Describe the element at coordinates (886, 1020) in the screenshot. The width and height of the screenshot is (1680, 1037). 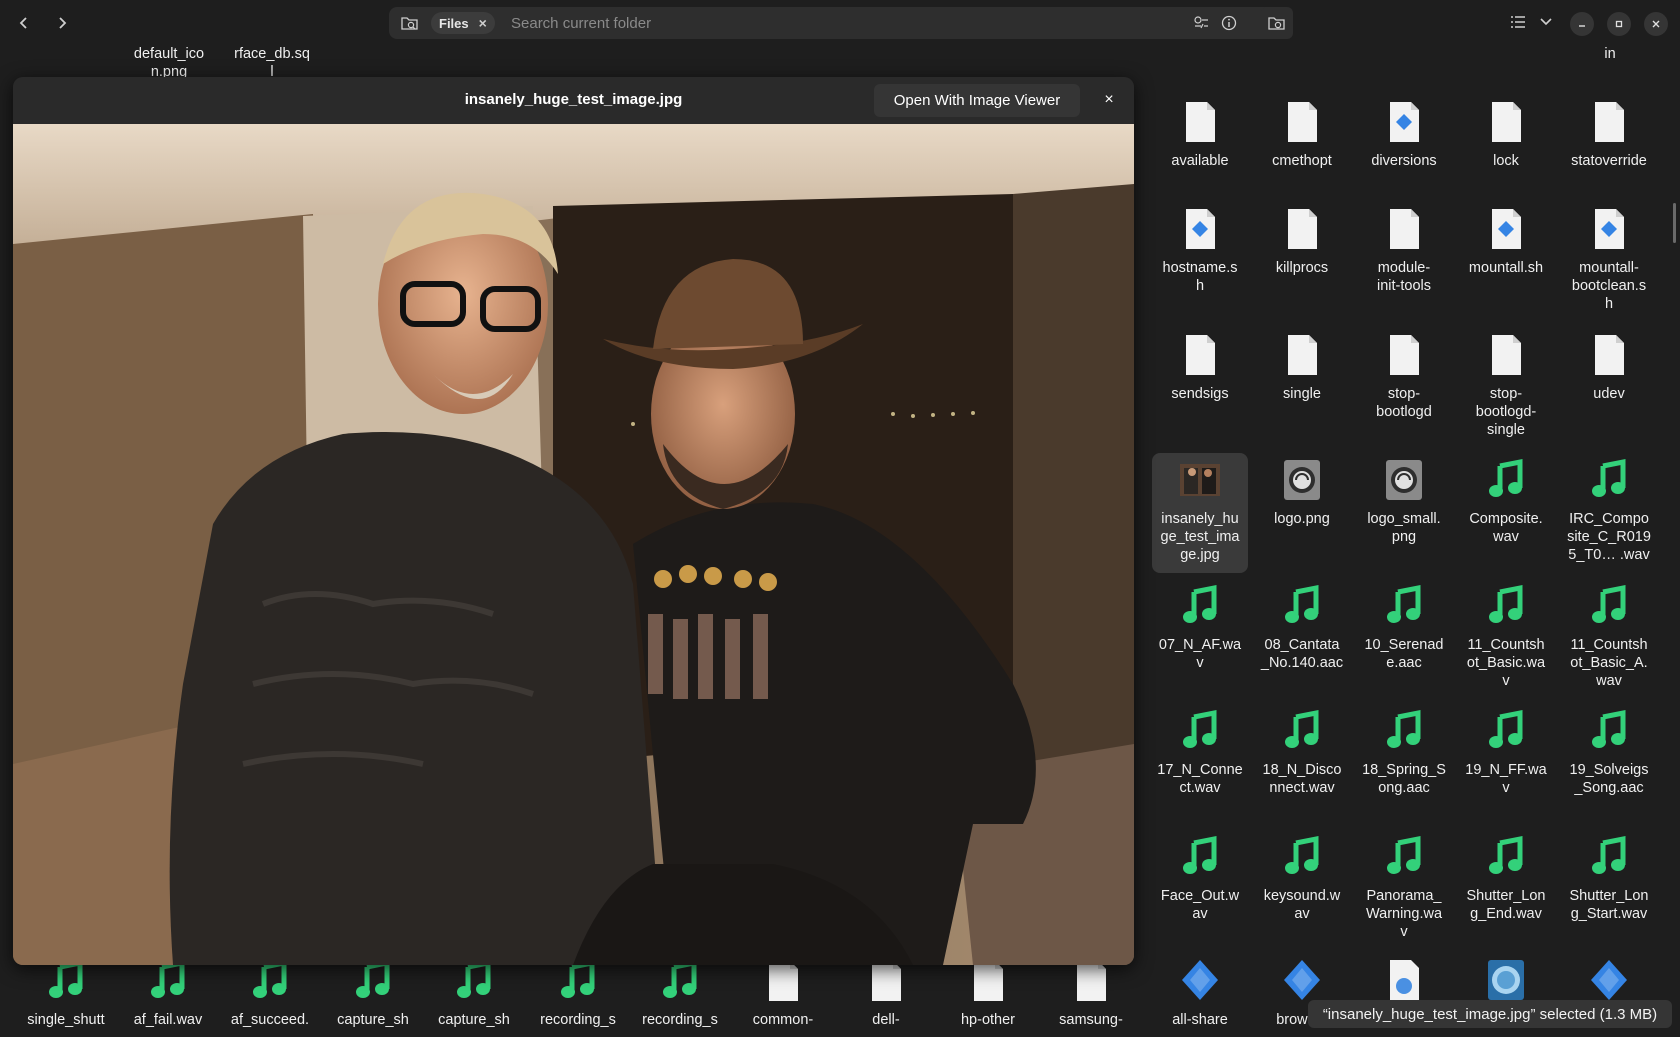
I see `file-label: dell-` at that location.